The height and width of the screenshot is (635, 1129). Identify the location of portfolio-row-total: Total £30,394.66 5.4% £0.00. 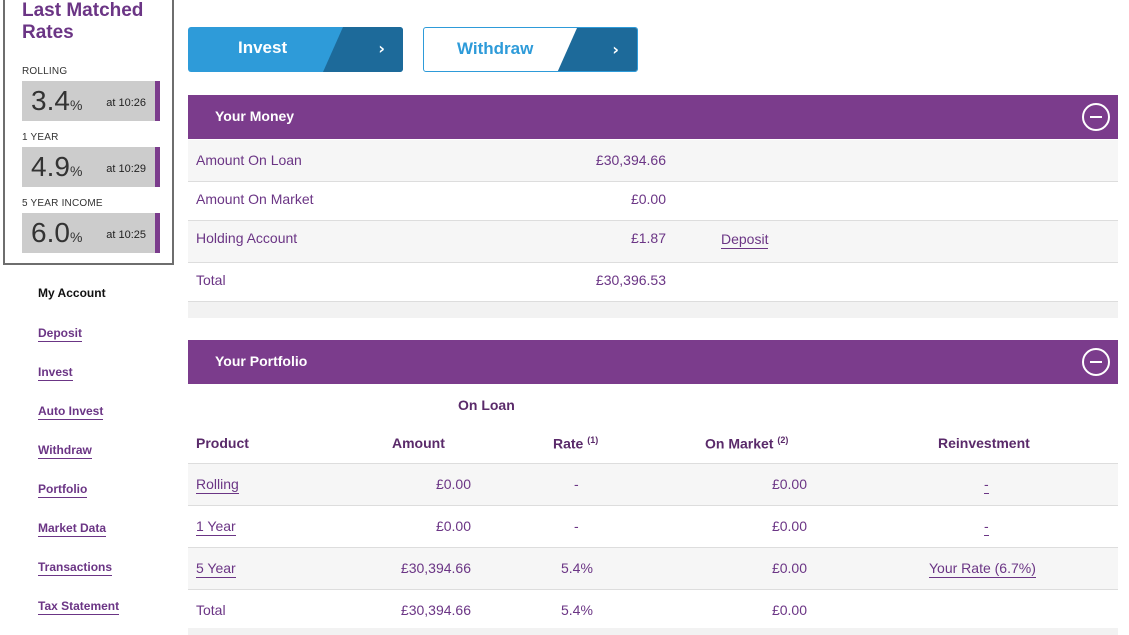
(653, 611).